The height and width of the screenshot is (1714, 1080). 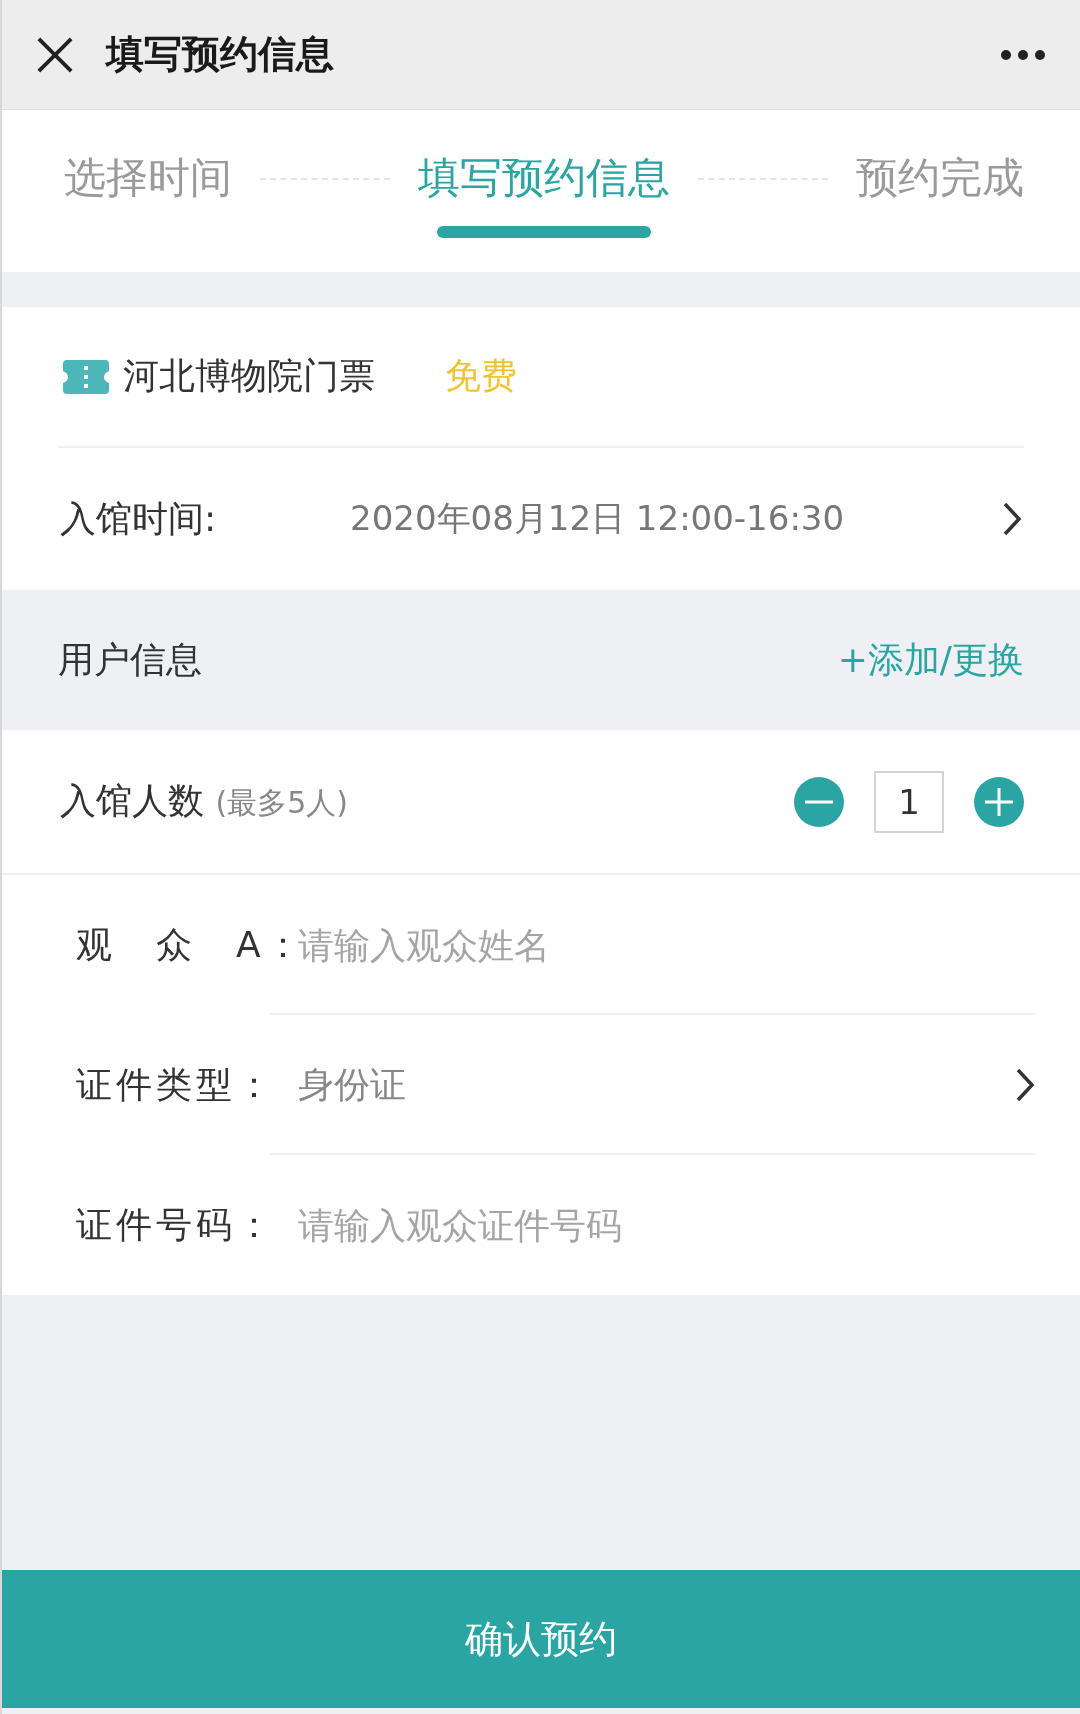 What do you see at coordinates (148, 178) in the screenshot?
I see `step-tab: 选择时间` at bounding box center [148, 178].